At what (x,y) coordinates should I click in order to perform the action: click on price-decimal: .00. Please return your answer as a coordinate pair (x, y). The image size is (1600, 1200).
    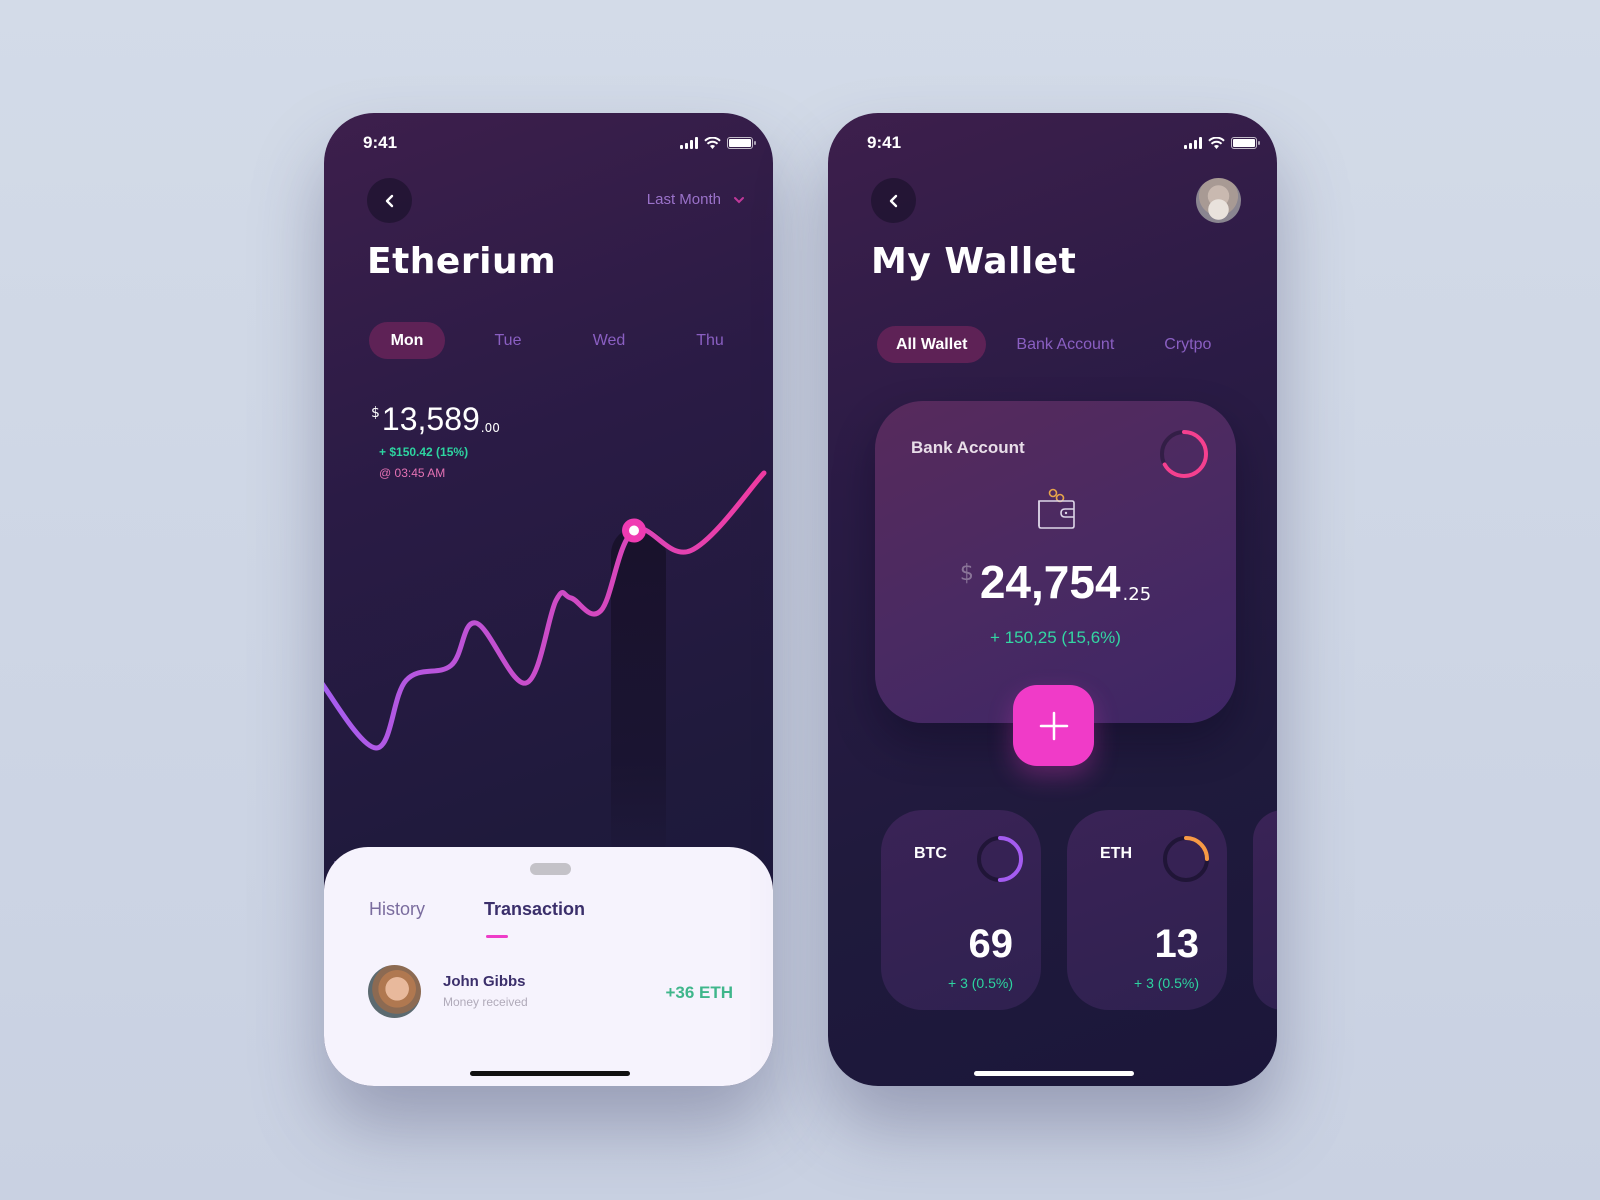
    Looking at the image, I should click on (490, 428).